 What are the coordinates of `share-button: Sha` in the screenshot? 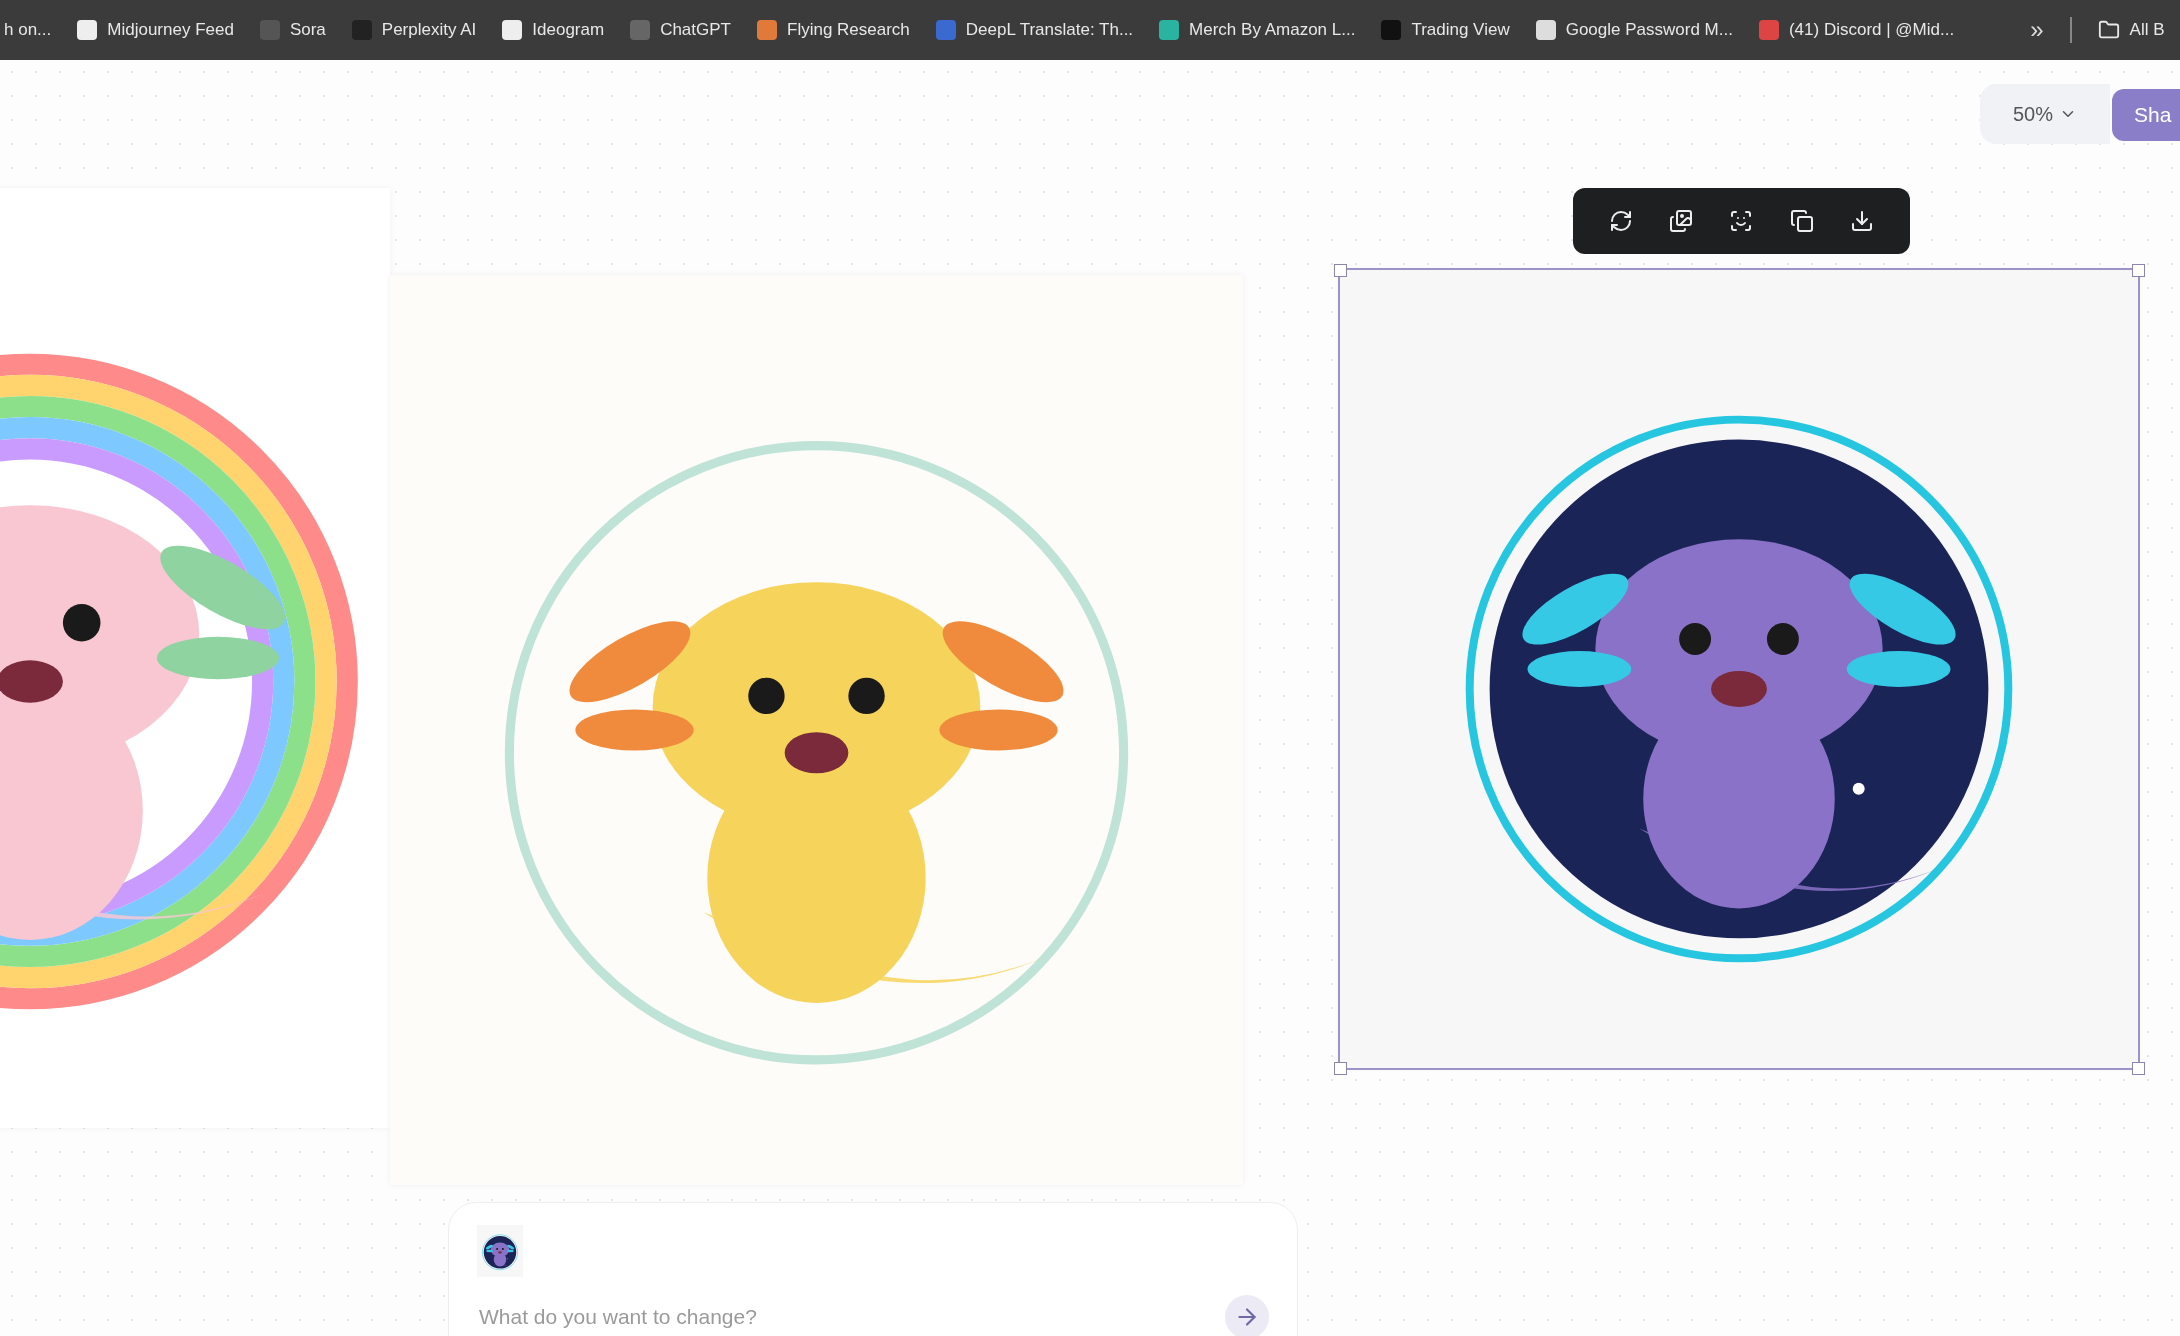 It's located at (2146, 115).